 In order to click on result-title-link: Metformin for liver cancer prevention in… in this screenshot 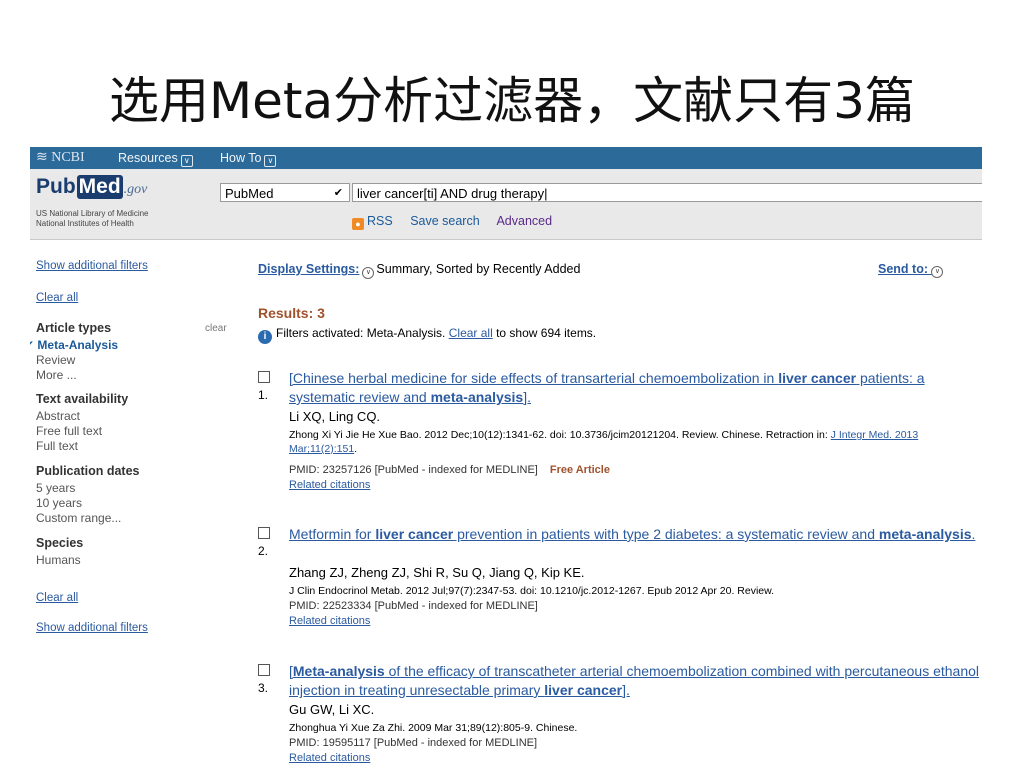, I will do `click(635, 534)`.